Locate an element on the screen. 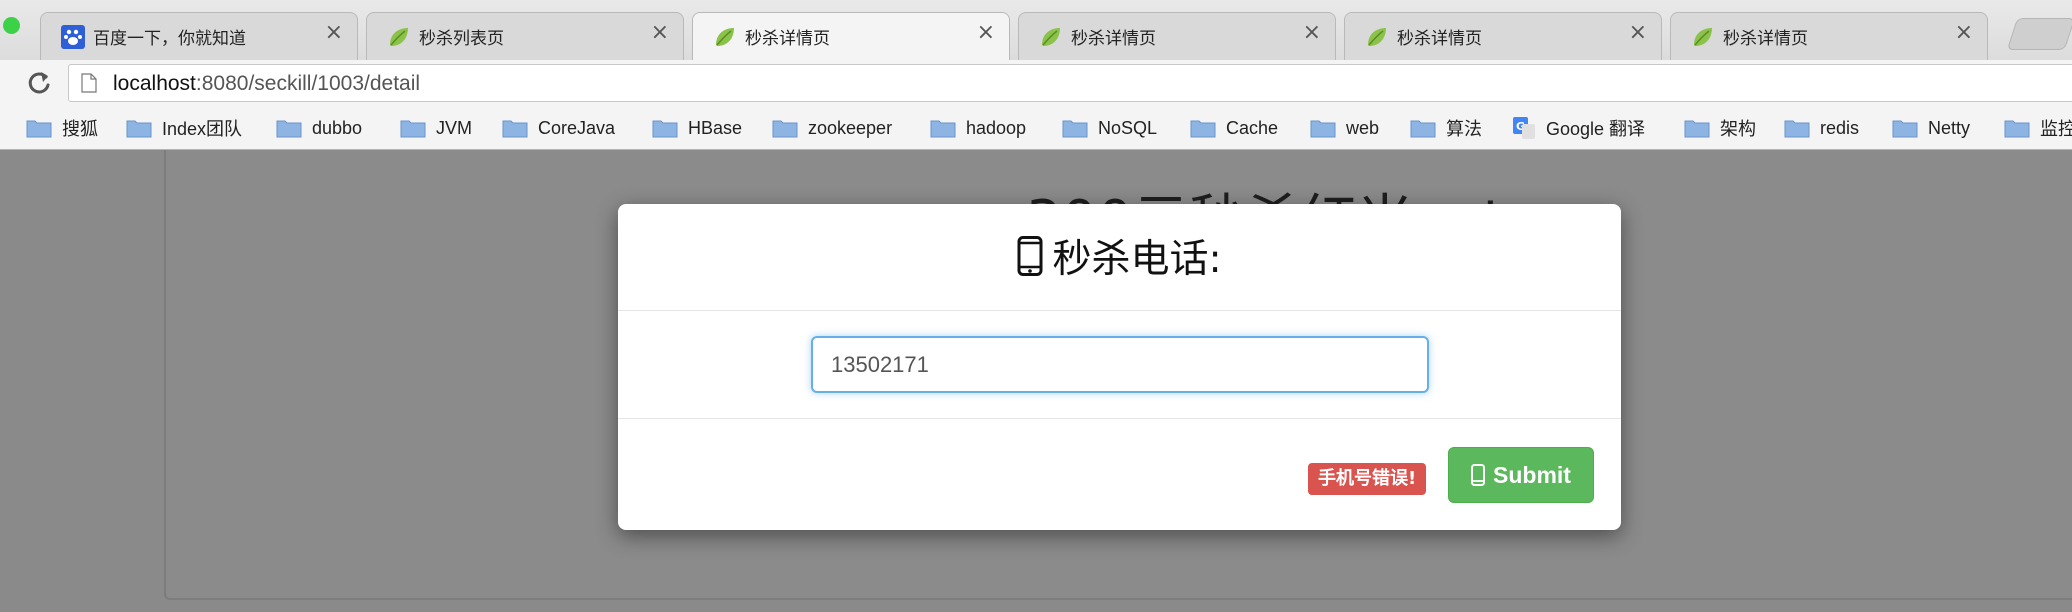 Image resolution: width=2072 pixels, height=612 pixels. bookmark-dubbo: dubbo is located at coordinates (319, 128).